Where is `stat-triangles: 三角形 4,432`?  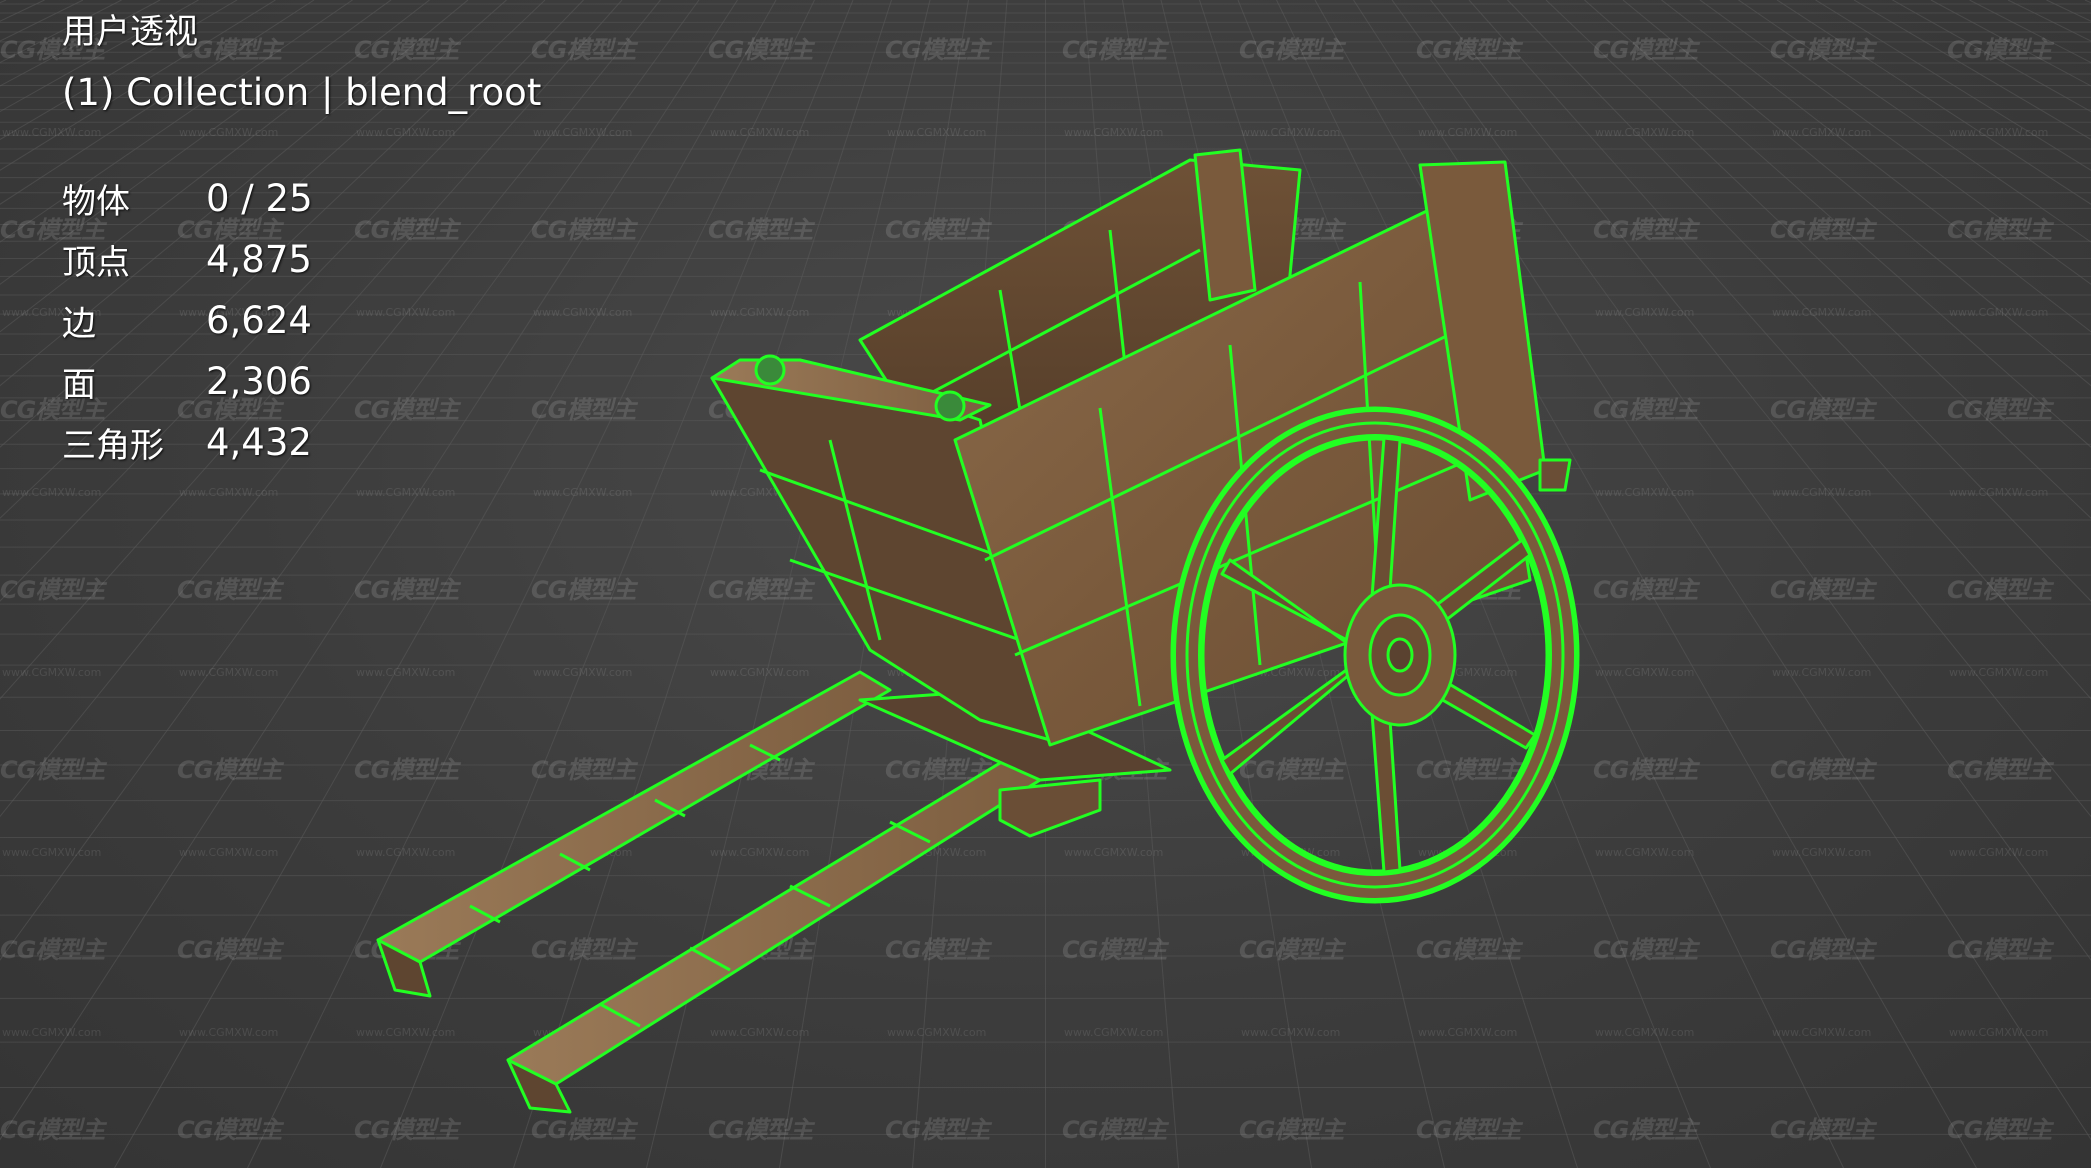
stat-triangles: 三角形 4,432 is located at coordinates (301, 442).